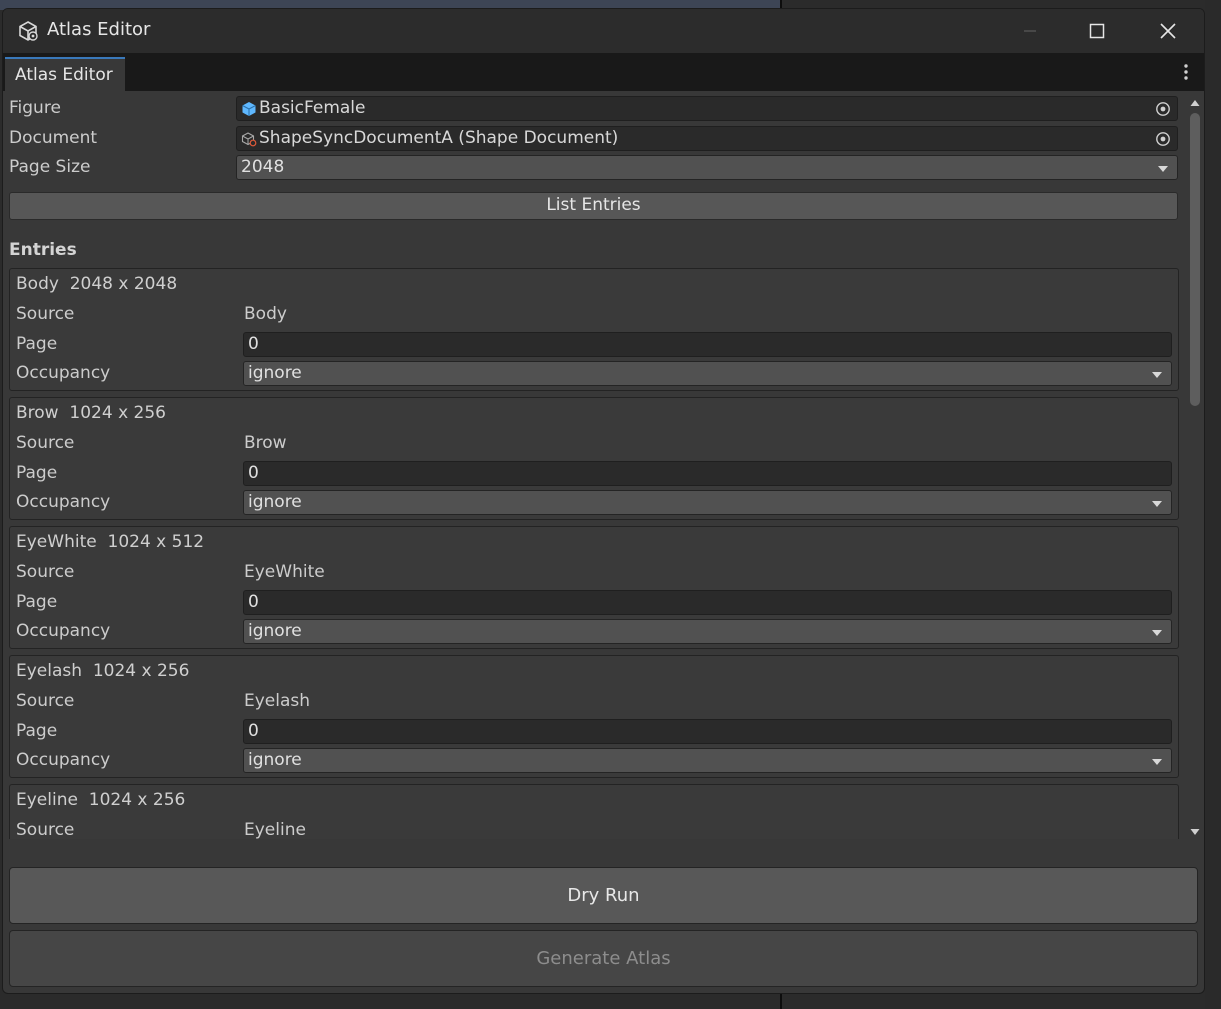 This screenshot has height=1009, width=1221. What do you see at coordinates (265, 443) in the screenshot?
I see `source-value: Brow` at bounding box center [265, 443].